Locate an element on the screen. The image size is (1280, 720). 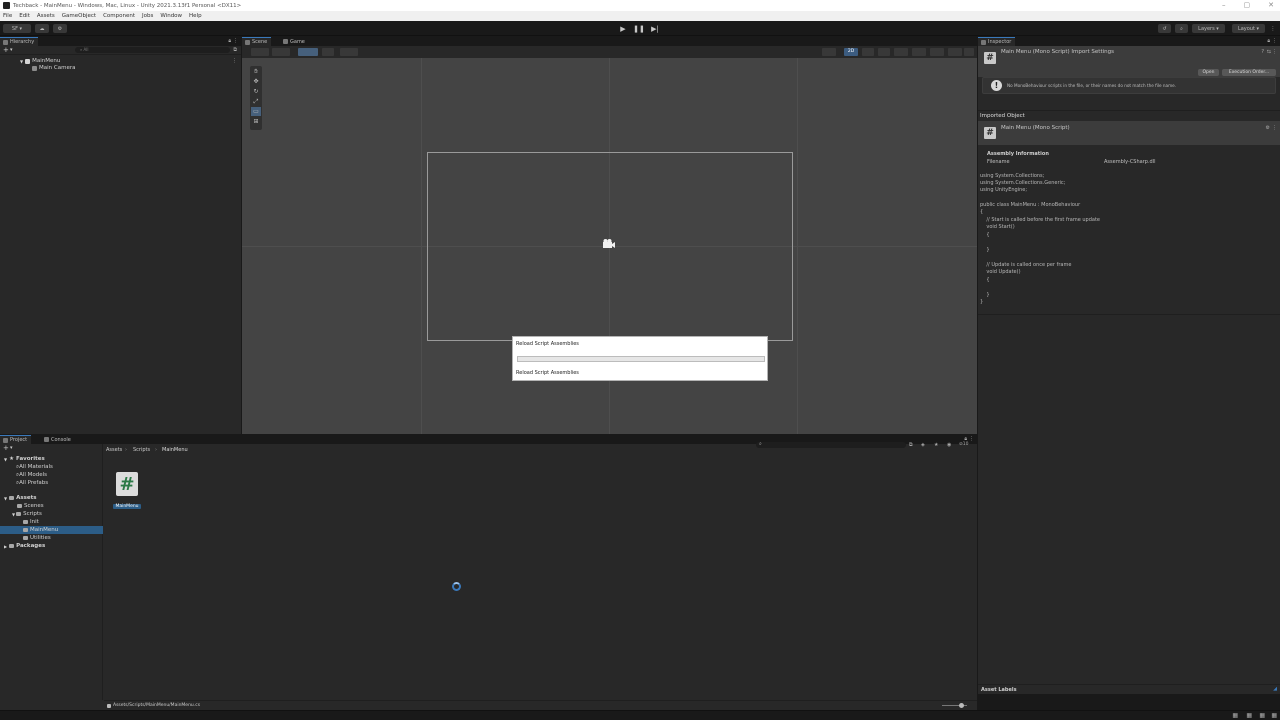
camera-settings-button is located at coordinates (937, 52).